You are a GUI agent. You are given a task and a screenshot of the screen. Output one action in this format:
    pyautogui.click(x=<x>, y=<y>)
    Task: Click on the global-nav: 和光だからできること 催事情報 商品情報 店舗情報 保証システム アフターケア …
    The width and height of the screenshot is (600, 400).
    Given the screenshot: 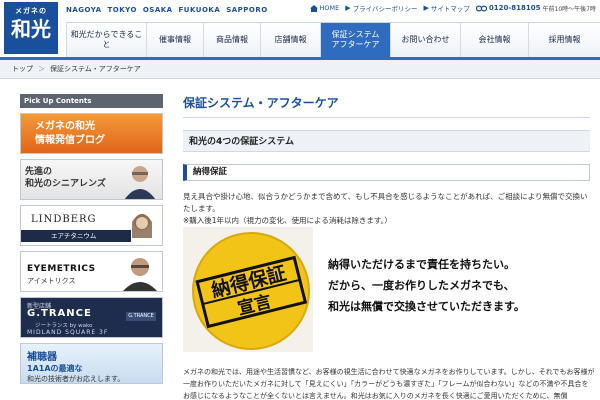 What is the action you would take?
    pyautogui.click(x=333, y=39)
    